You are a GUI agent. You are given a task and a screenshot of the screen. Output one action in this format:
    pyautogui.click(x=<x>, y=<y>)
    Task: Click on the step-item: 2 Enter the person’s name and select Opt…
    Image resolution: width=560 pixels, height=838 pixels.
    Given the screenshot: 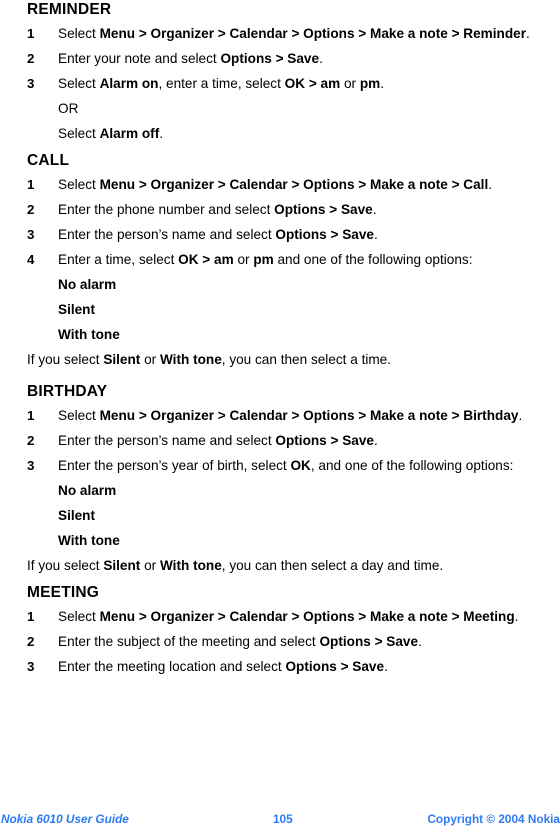 What is the action you would take?
    pyautogui.click(x=274, y=440)
    